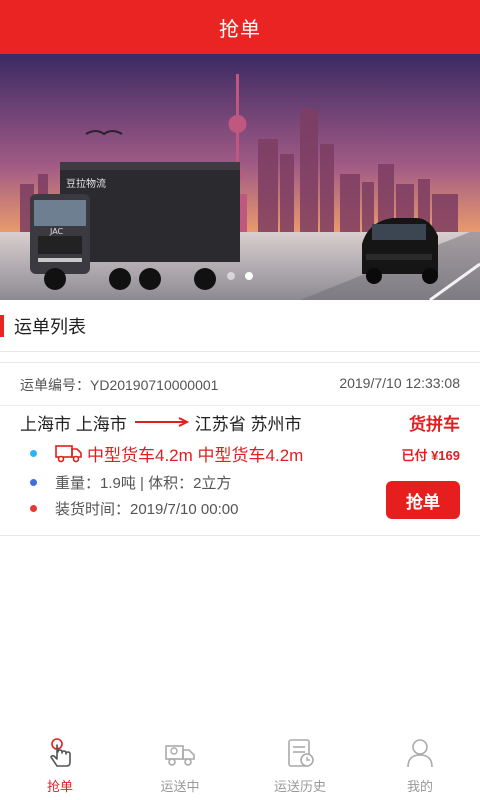 The image size is (480, 800). What do you see at coordinates (154, 385) in the screenshot?
I see `order-number-value: YD20190710000001` at bounding box center [154, 385].